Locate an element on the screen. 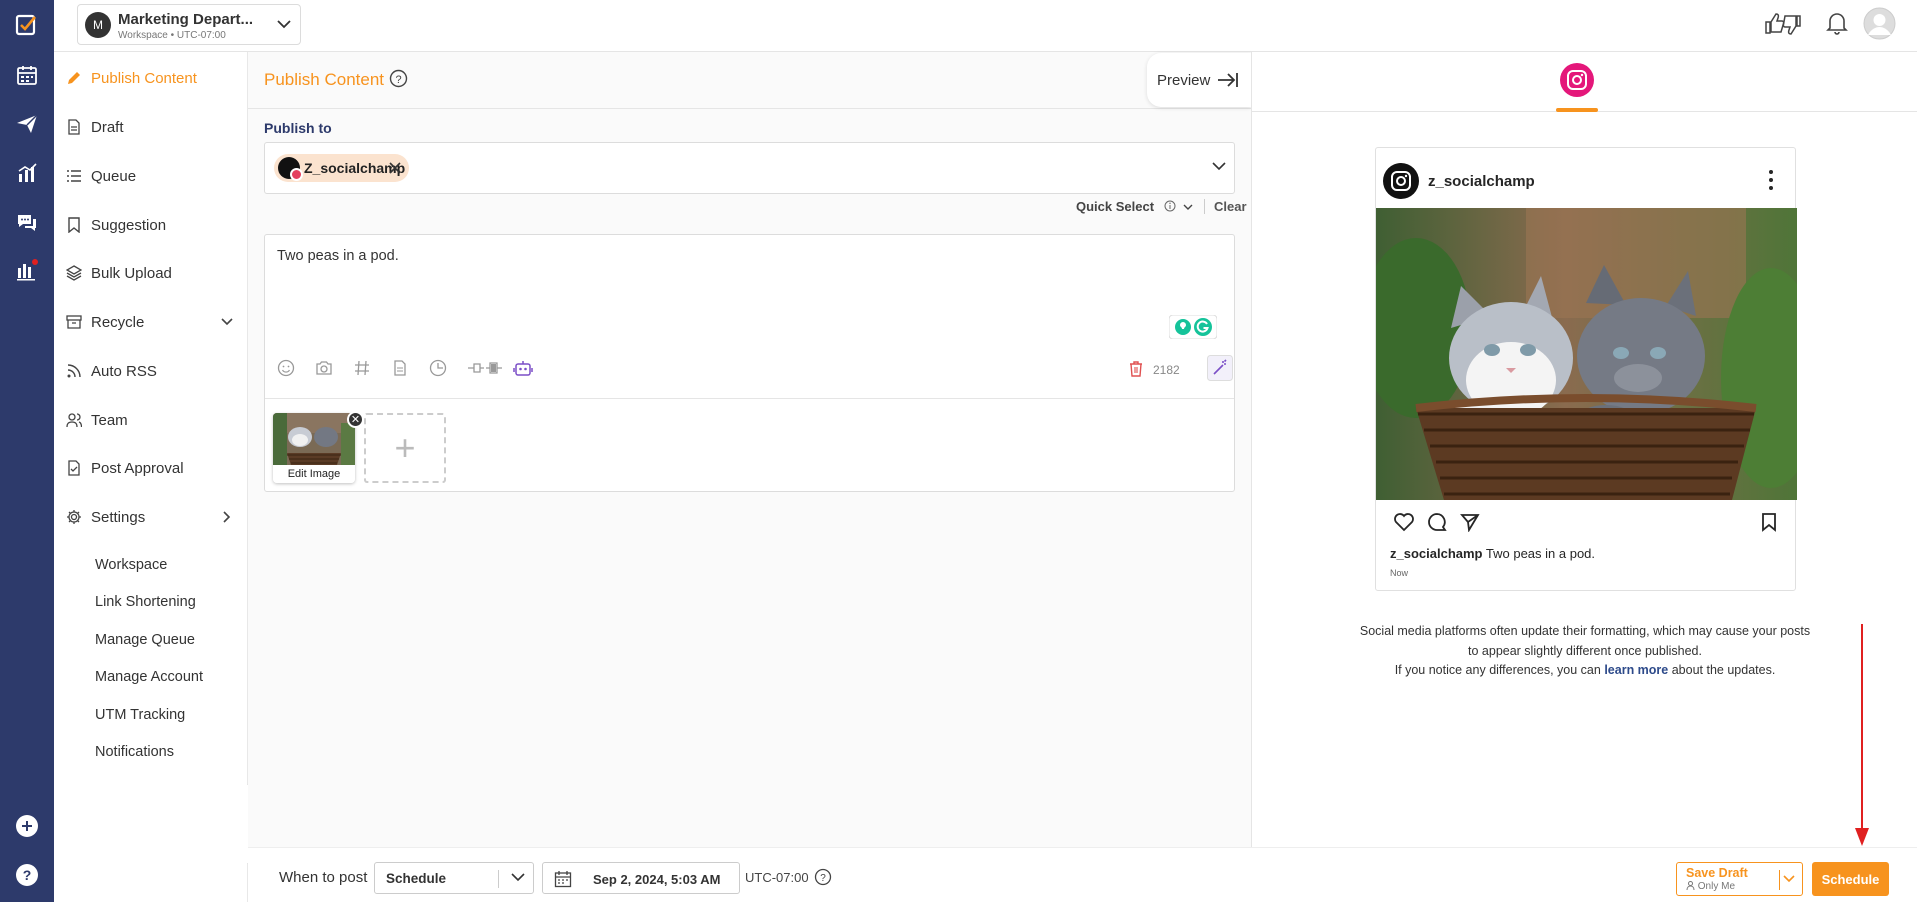 The height and width of the screenshot is (902, 1917). editor-header: Publish Content ? Preview is located at coordinates (749, 80).